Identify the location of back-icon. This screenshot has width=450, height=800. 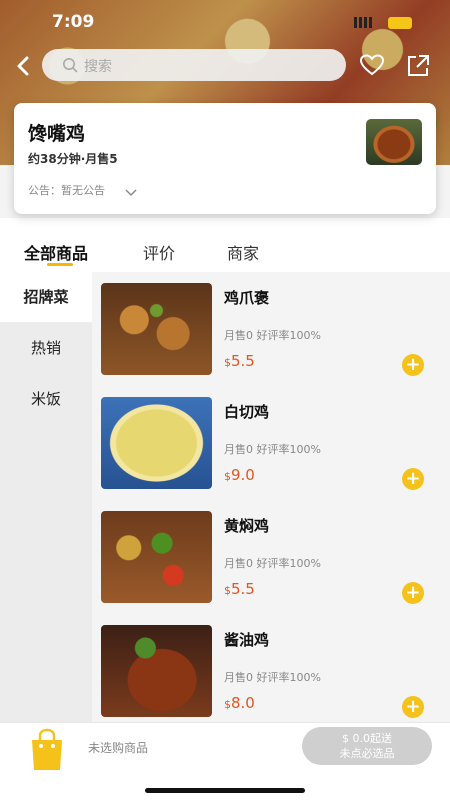
(23, 66).